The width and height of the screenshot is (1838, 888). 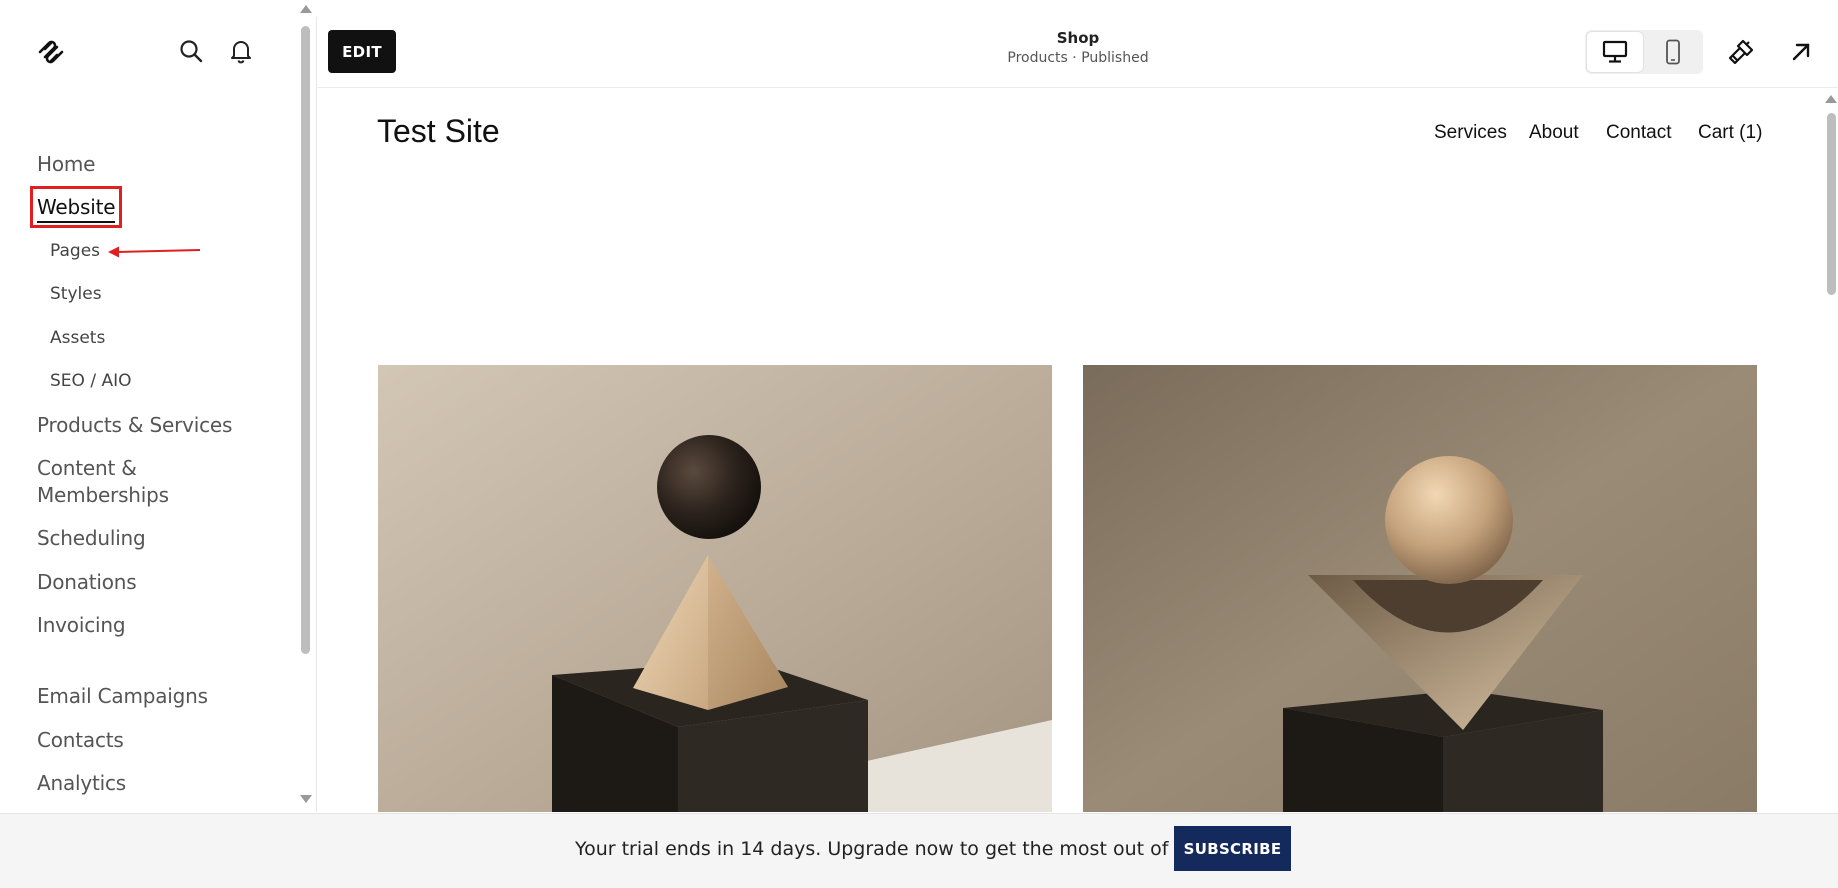 What do you see at coordinates (1741, 52) in the screenshot?
I see `paintbrush-icon` at bounding box center [1741, 52].